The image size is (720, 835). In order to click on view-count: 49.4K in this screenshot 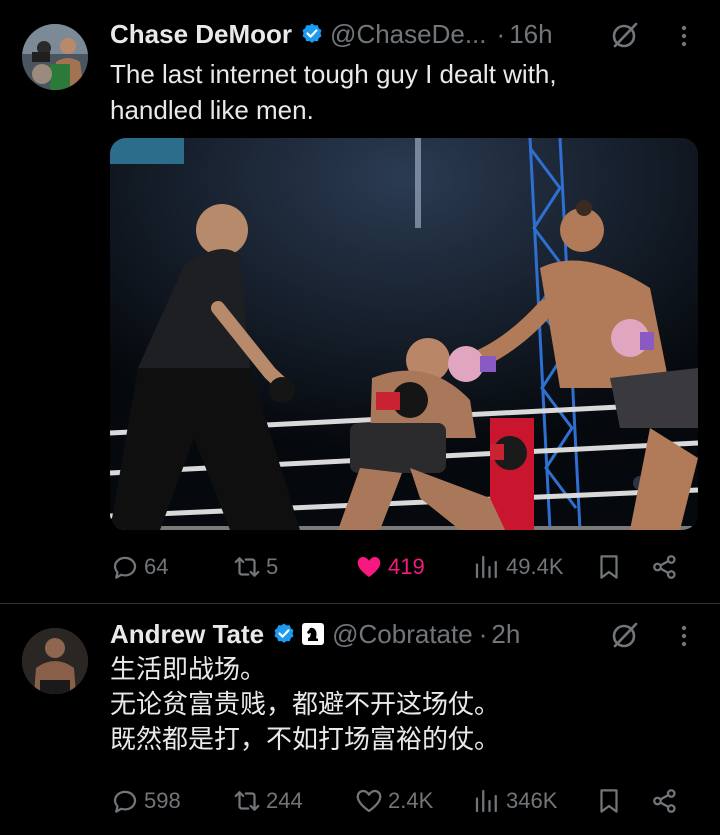, I will do `click(535, 566)`.